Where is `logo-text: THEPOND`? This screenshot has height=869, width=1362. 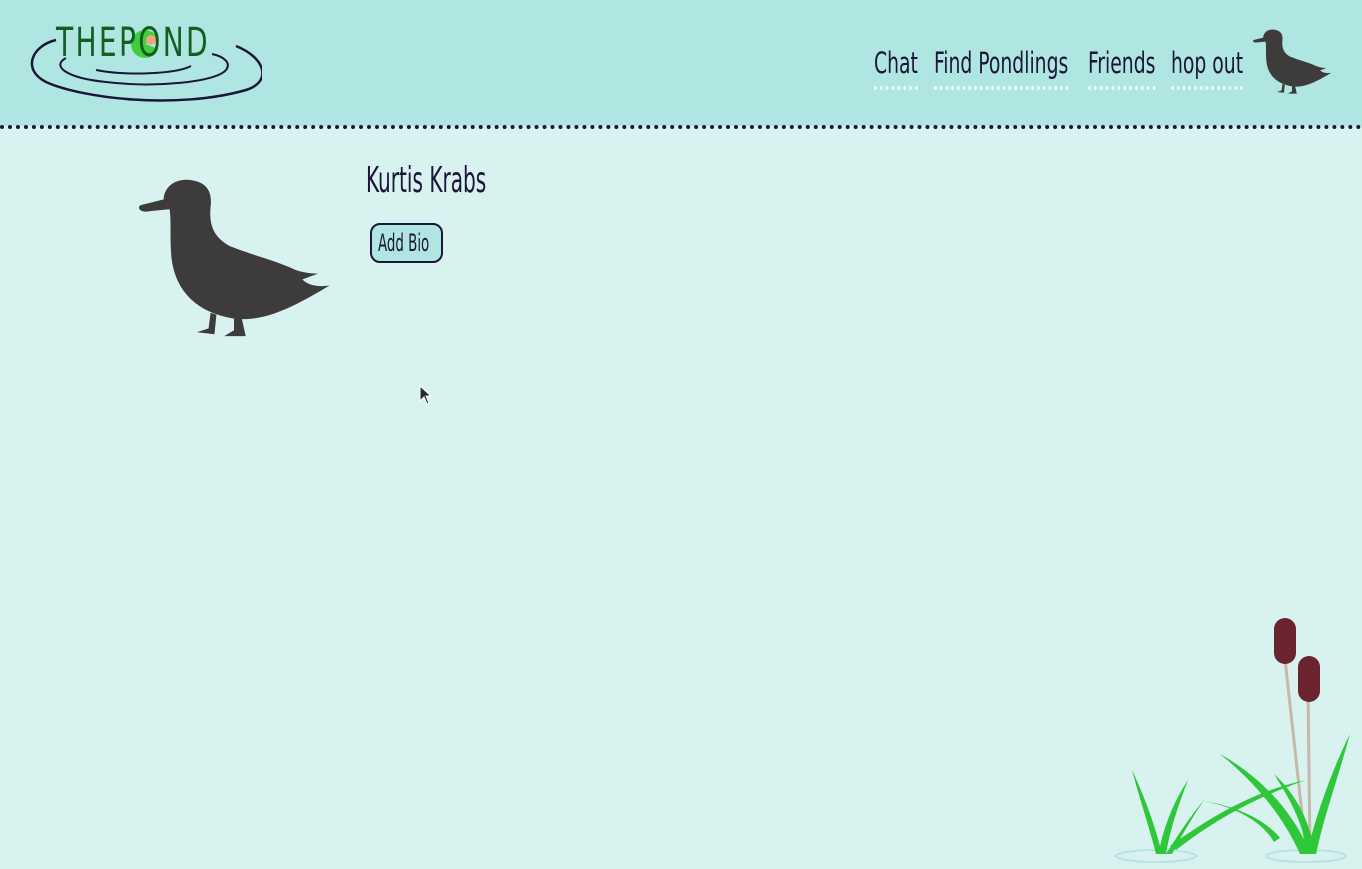 logo-text: THEPOND is located at coordinates (133, 43).